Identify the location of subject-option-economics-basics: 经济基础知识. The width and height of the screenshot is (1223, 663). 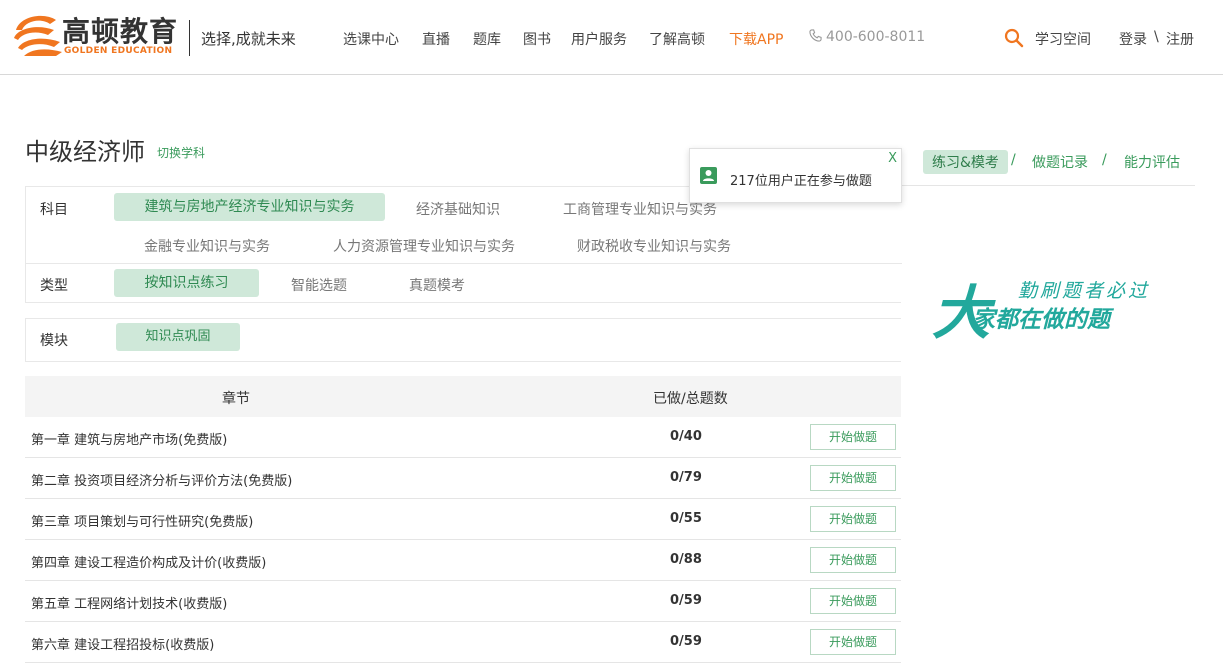
(458, 209).